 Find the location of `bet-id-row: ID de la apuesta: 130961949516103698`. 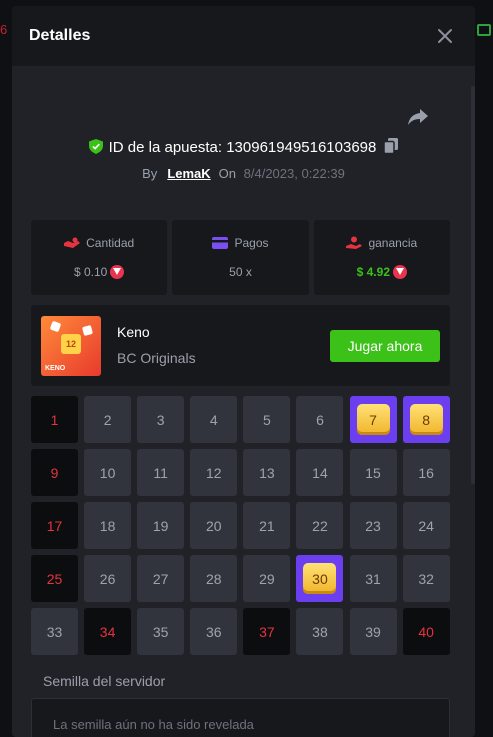

bet-id-row: ID de la apuesta: 130961949516103698 is located at coordinates (243, 148).